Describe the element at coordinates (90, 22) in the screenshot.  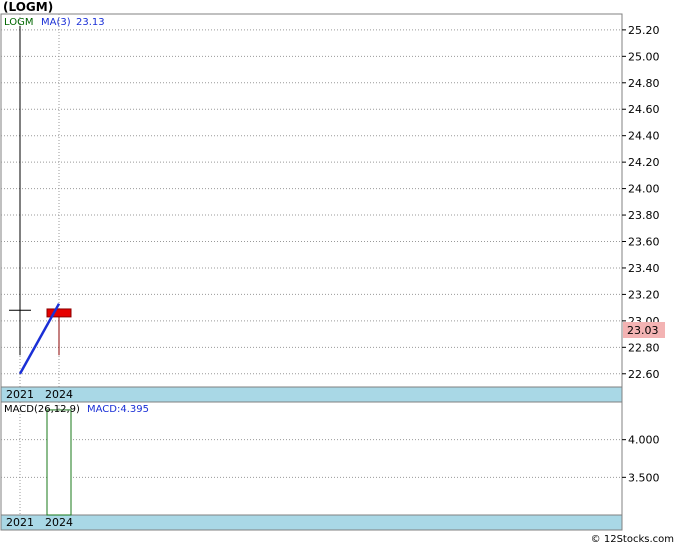
I see `legend-ma-value: 23.13` at that location.